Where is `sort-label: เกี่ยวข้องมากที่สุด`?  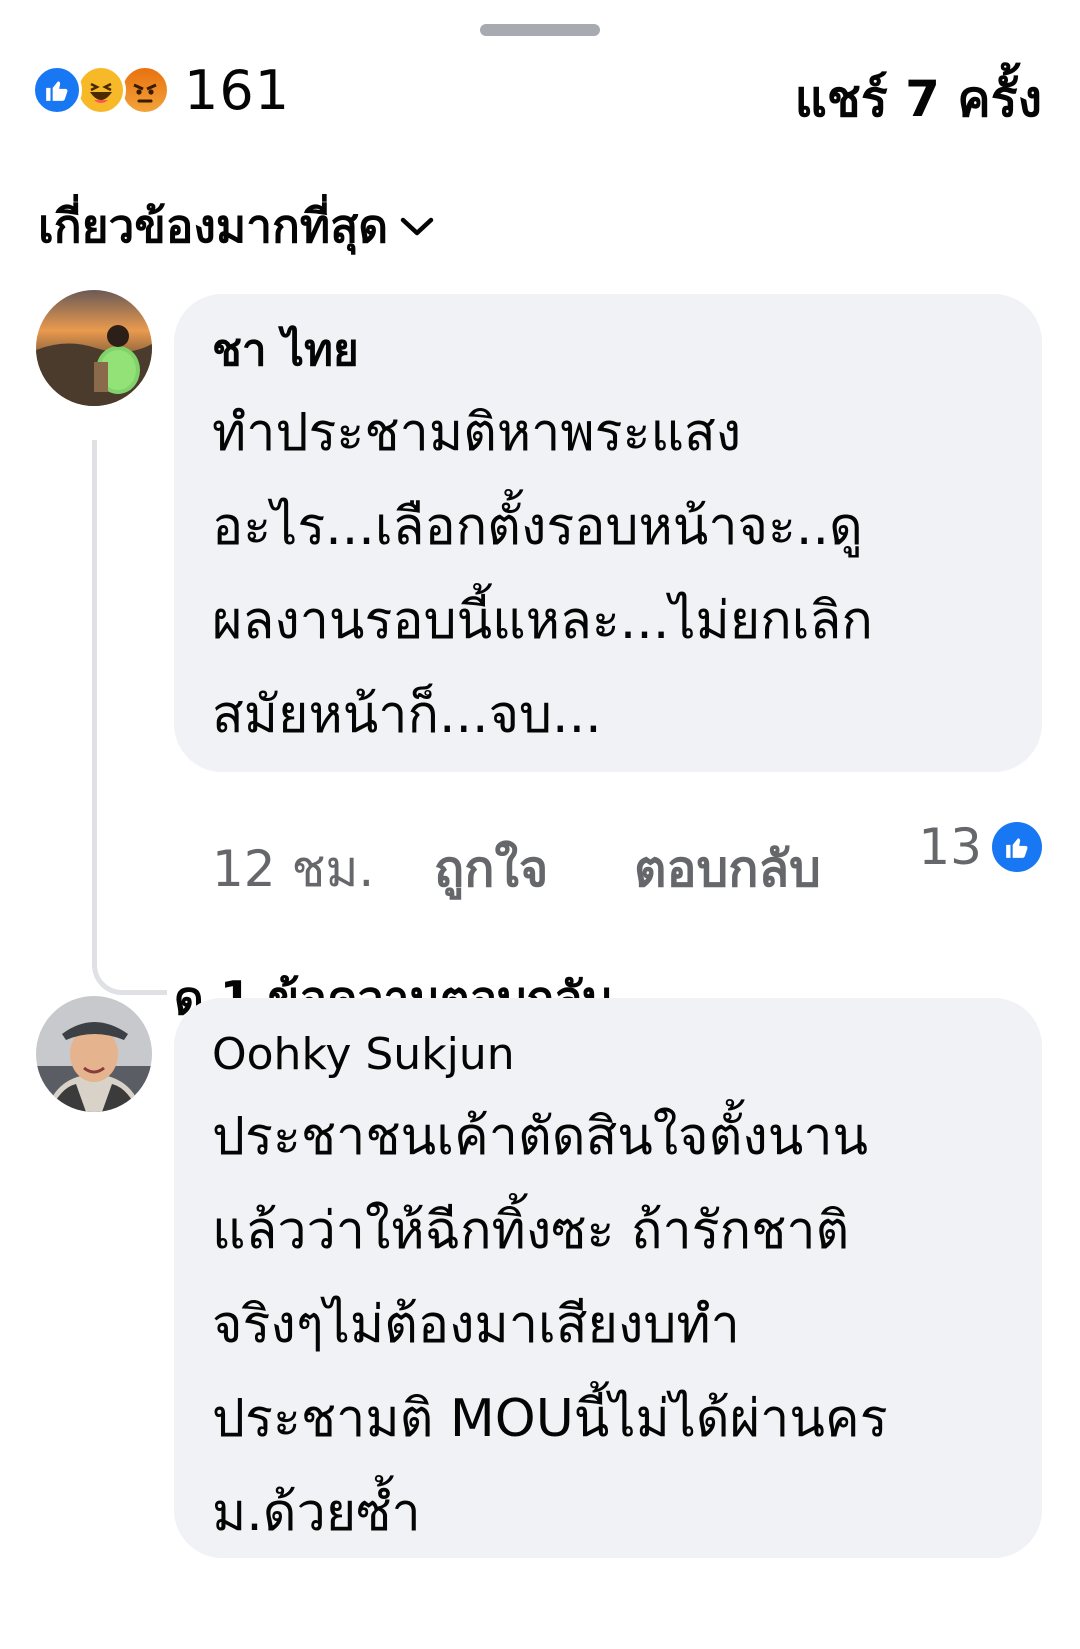
sort-label: เกี่ยวข้องมากที่สุด is located at coordinates (213, 226).